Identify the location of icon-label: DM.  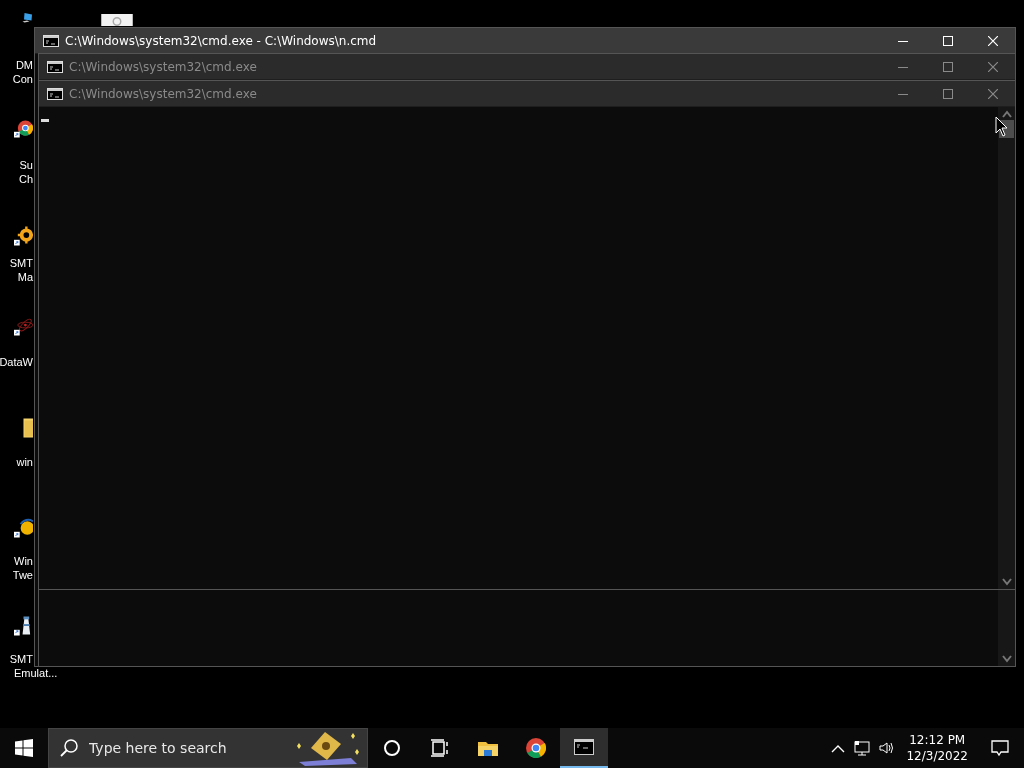
(24, 65).